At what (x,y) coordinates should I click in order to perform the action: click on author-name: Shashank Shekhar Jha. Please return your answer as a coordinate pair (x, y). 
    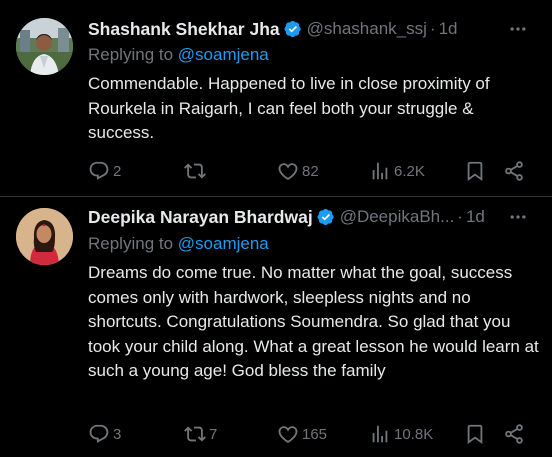
    Looking at the image, I should click on (184, 29).